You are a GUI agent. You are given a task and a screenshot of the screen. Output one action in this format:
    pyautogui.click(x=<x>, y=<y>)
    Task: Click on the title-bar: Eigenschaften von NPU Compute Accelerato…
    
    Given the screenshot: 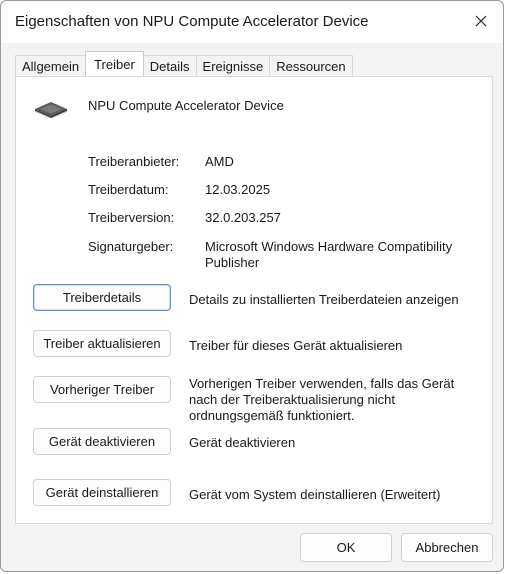 What is the action you would take?
    pyautogui.click(x=252, y=22)
    